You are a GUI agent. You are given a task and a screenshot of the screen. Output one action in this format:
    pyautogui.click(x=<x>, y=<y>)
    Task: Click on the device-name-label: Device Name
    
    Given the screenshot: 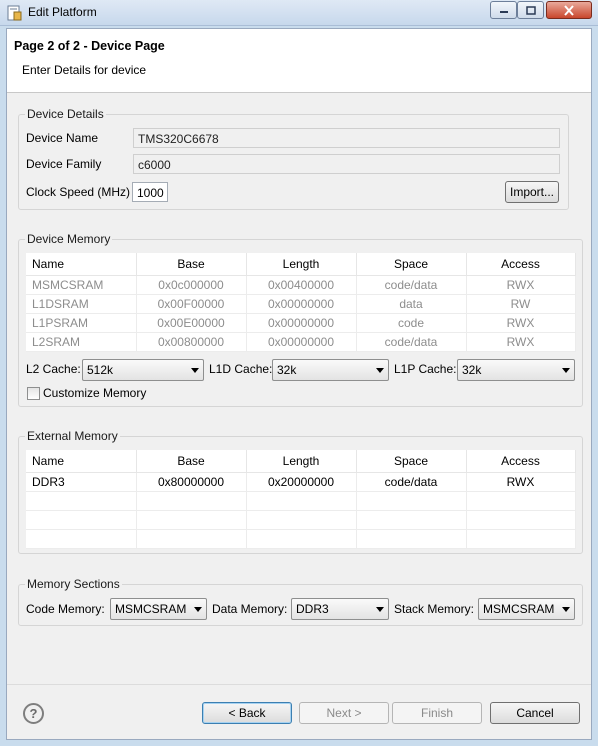 What is the action you would take?
    pyautogui.click(x=62, y=138)
    